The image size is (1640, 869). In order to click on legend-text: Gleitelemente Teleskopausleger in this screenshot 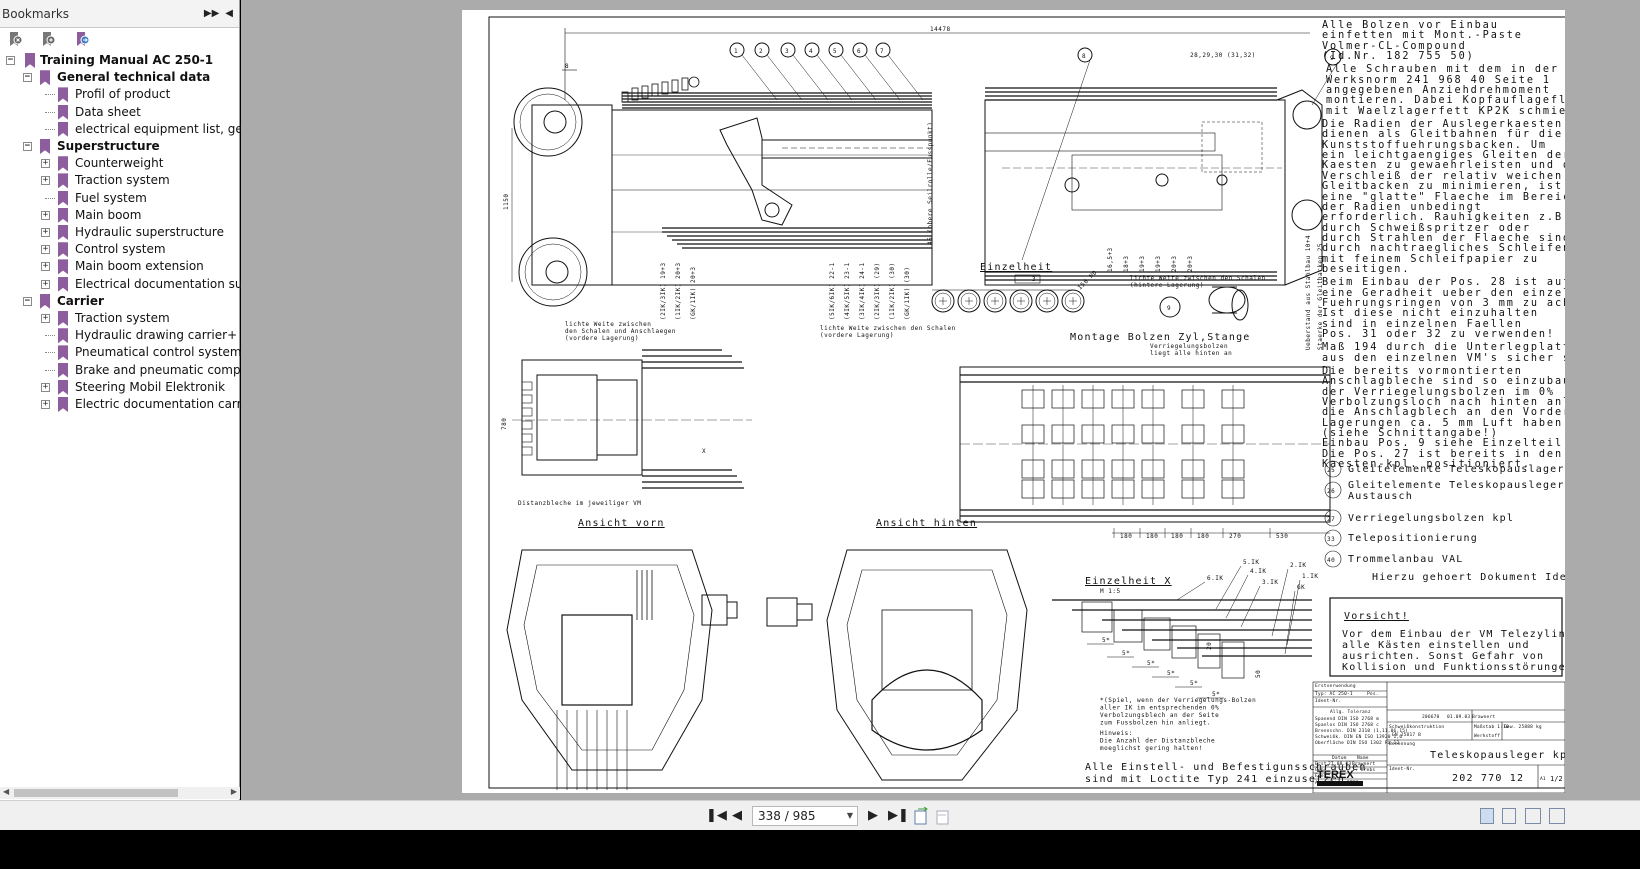, I will do `click(1456, 485)`.